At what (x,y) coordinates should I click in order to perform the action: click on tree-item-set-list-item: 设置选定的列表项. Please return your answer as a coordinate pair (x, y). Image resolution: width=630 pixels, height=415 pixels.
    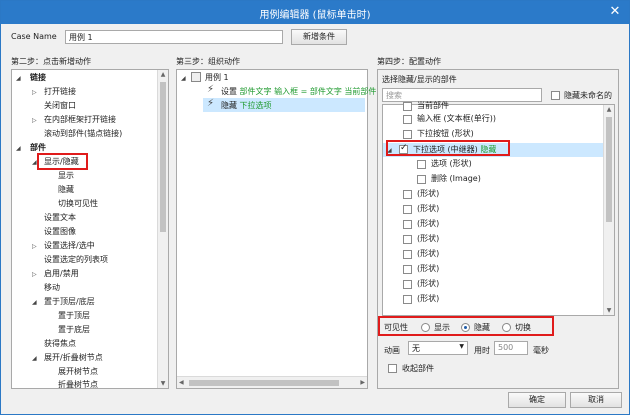
    Looking at the image, I should click on (76, 260).